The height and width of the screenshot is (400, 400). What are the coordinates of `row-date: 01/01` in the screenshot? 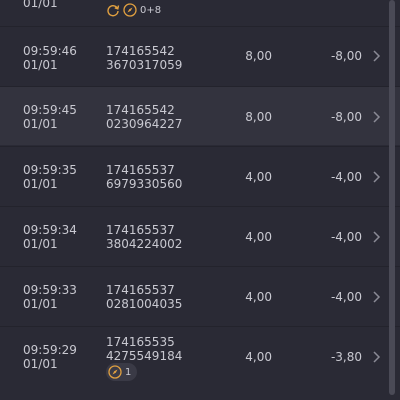 It's located at (40, 5).